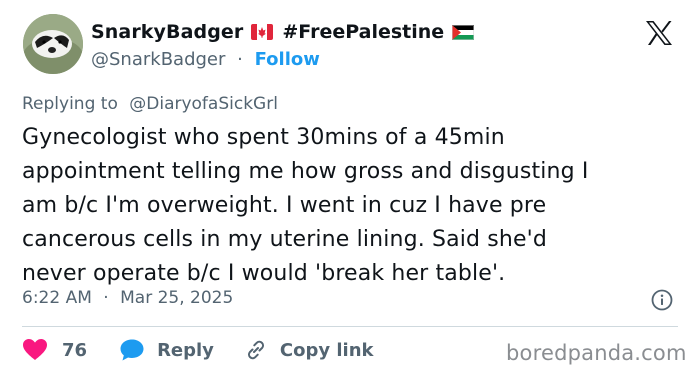  I want to click on handle-row: @SnarkBadger · Follow, so click(205, 59).